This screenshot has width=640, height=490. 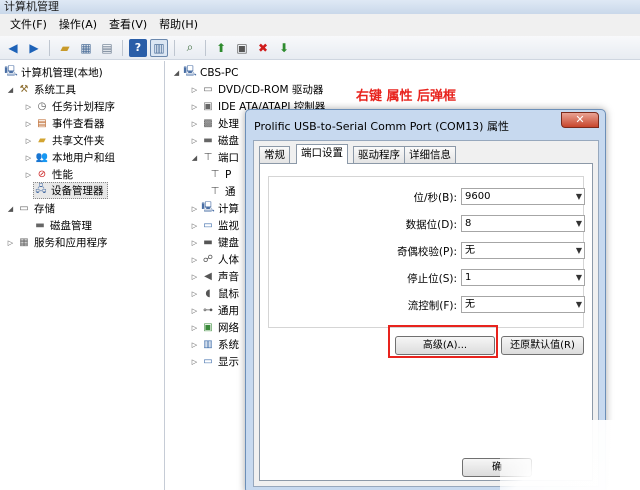 I want to click on forward-arrow-icon: ▶, so click(x=34, y=48).